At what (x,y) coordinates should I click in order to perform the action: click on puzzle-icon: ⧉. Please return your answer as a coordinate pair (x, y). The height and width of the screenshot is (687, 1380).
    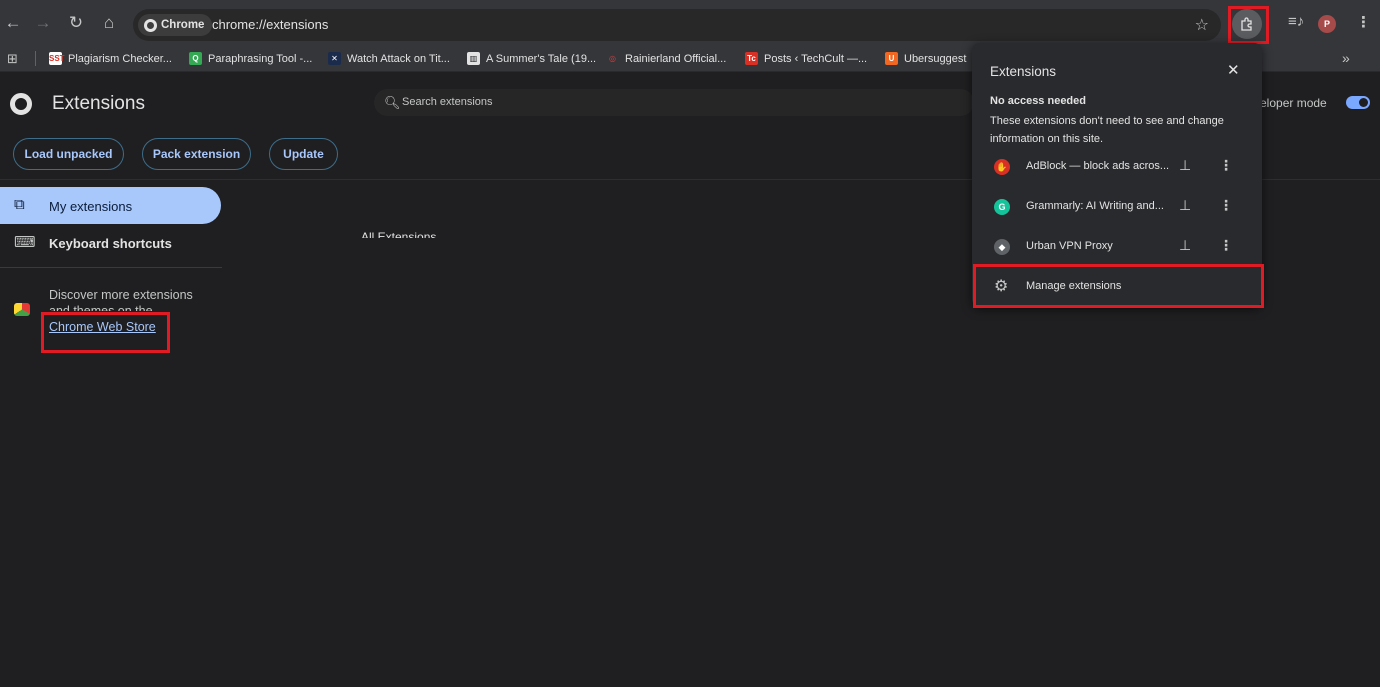
    Looking at the image, I should click on (19, 204).